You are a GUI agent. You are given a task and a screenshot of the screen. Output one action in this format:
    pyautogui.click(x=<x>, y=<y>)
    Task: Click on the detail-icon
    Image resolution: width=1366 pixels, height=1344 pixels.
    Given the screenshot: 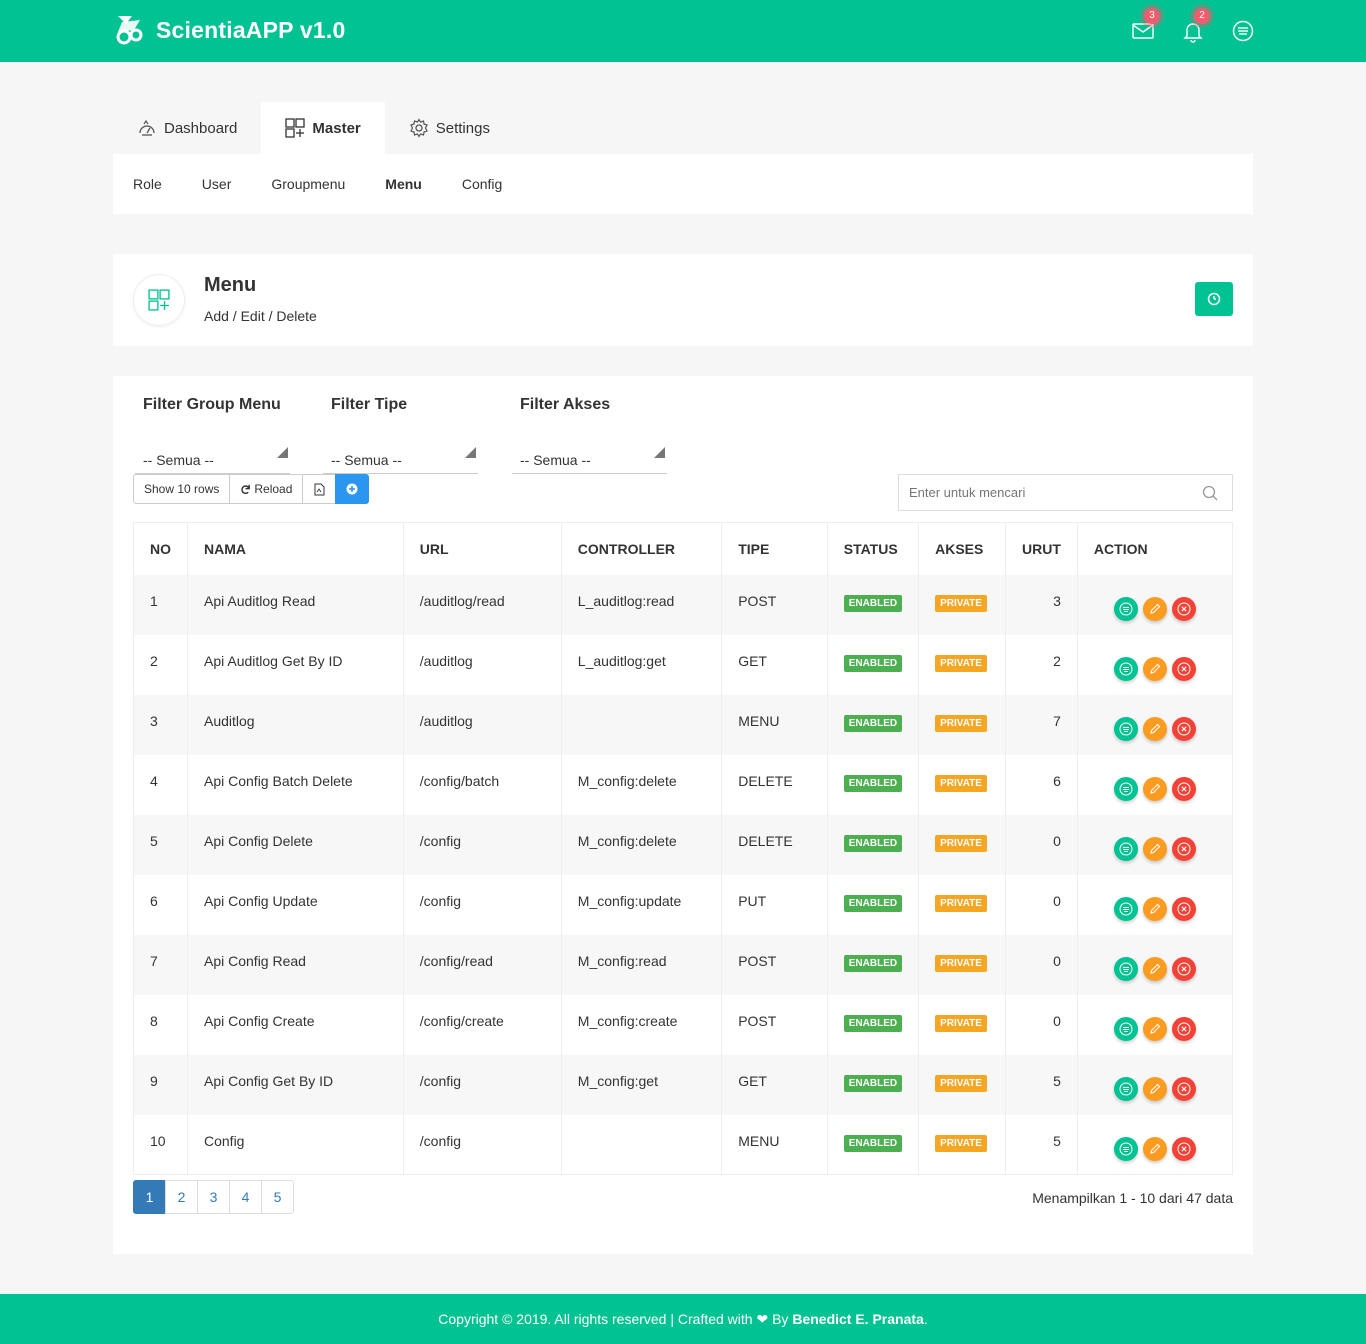 What is the action you would take?
    pyautogui.click(x=1126, y=908)
    